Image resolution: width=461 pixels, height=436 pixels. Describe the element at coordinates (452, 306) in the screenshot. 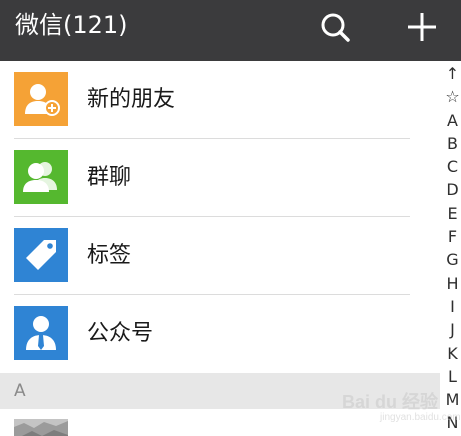

I see `index-item: I` at that location.